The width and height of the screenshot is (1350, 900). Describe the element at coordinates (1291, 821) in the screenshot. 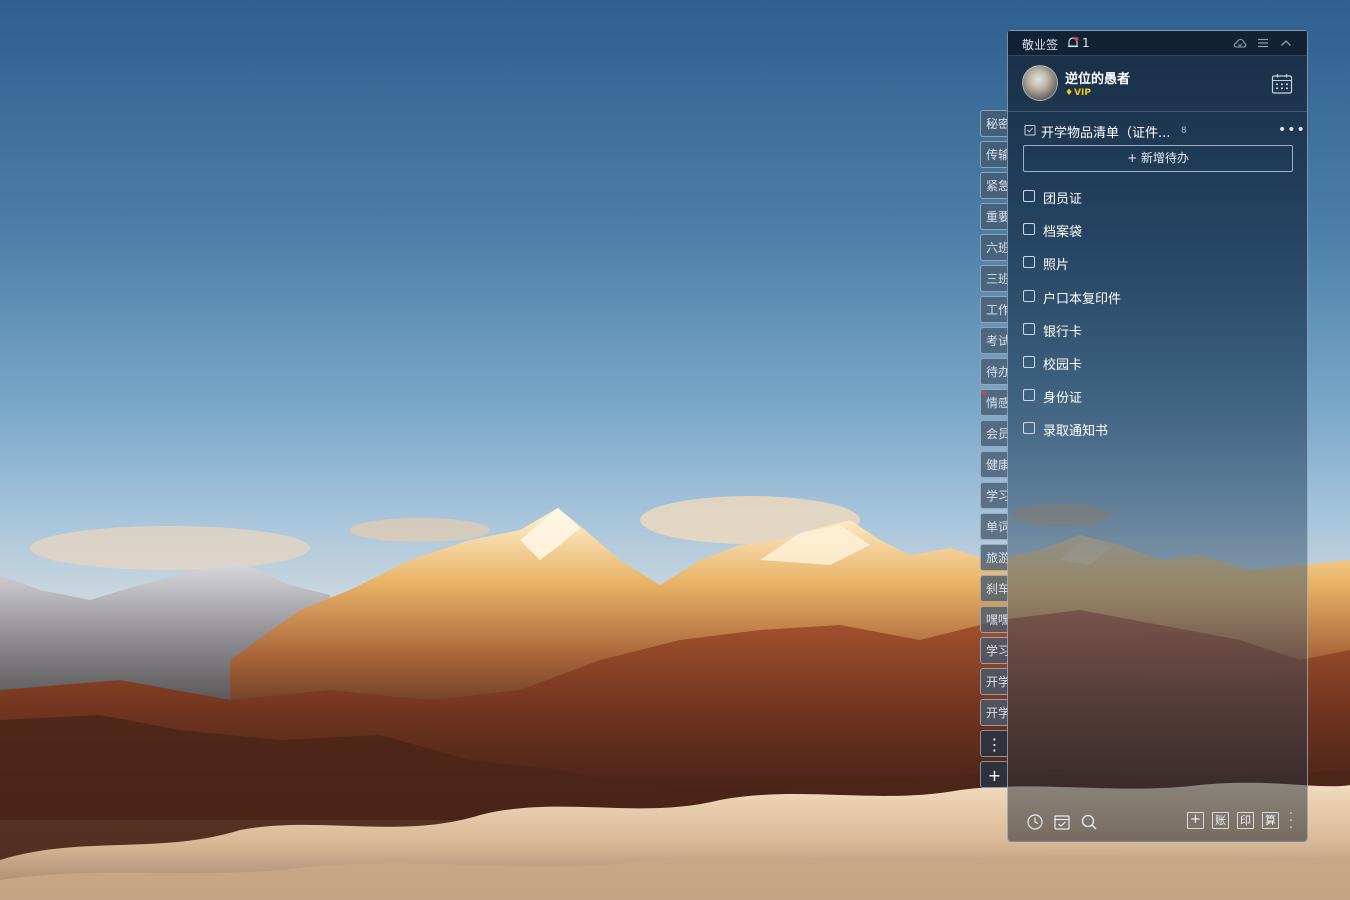

I see `more-vertical-icon: · · ·` at that location.